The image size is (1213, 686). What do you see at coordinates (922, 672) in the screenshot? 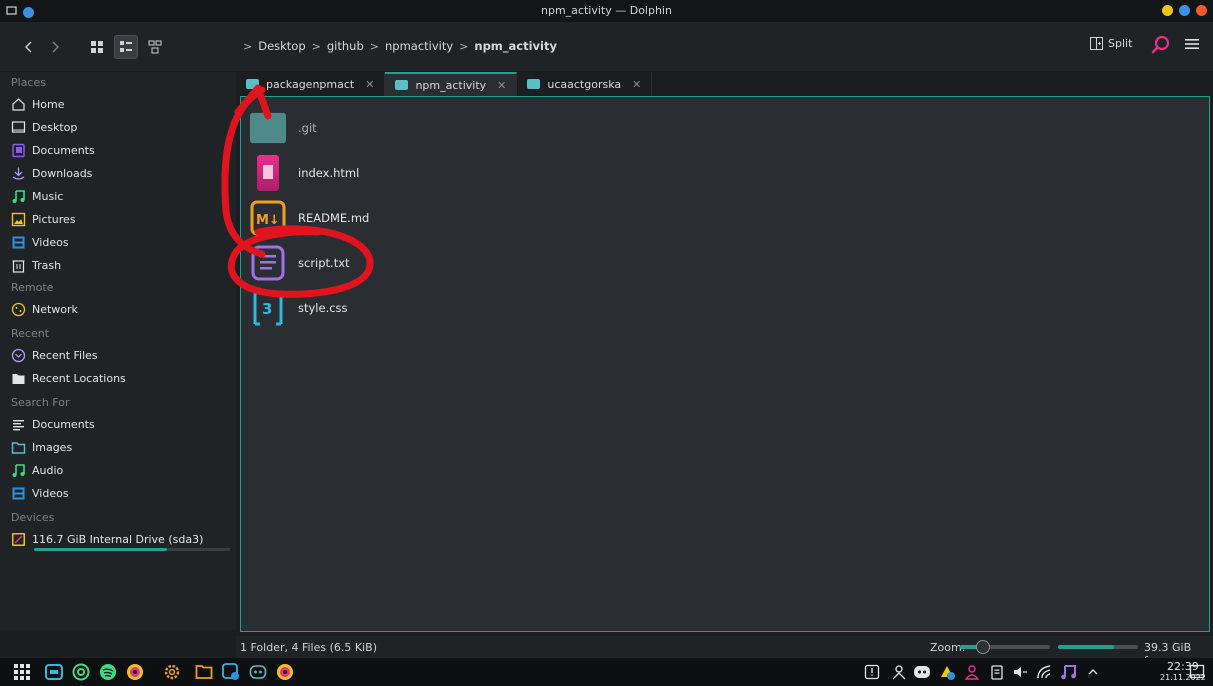
I see `discord-tray-icon` at bounding box center [922, 672].